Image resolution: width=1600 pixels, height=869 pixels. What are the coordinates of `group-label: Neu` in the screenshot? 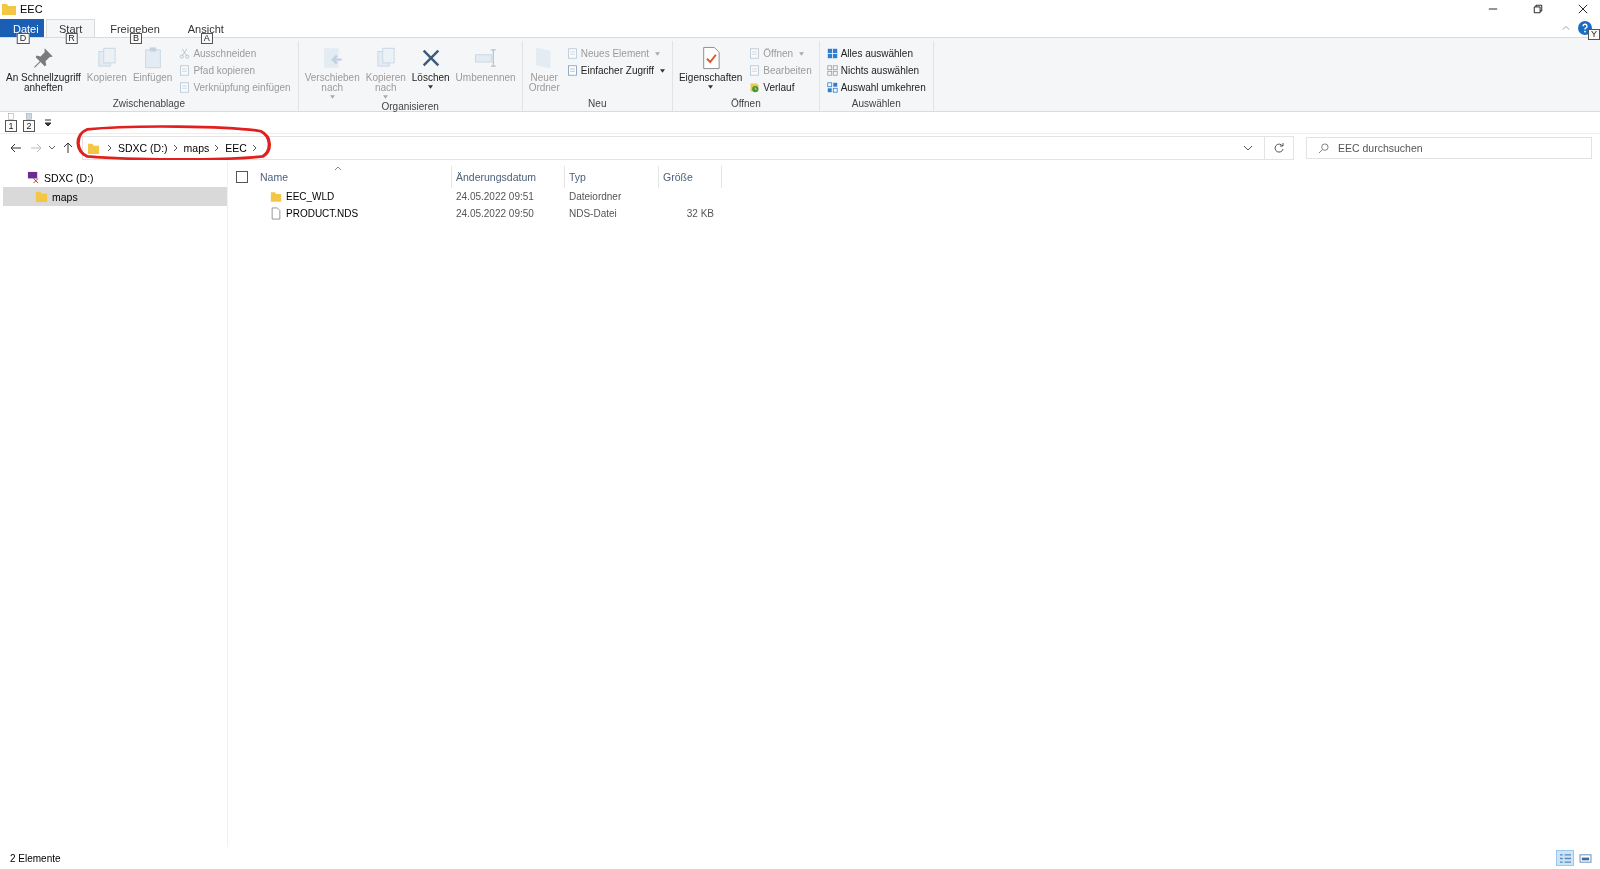 It's located at (597, 104).